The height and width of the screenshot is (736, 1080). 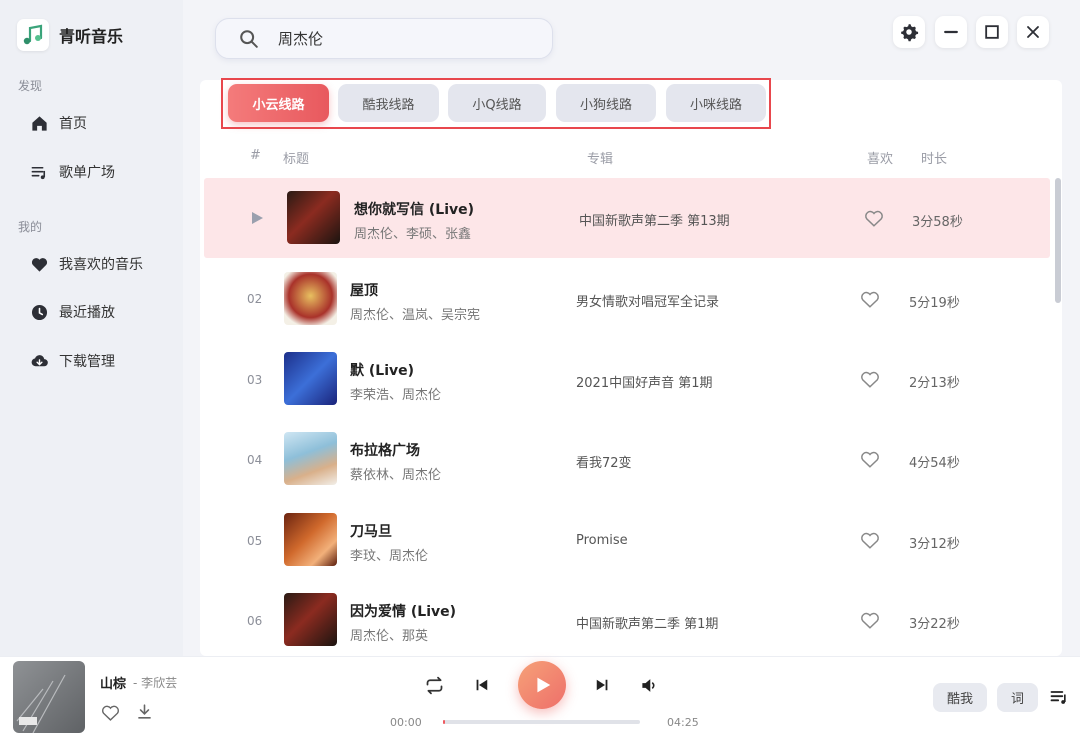 I want to click on column-header-like: 喜欢, so click(x=880, y=159).